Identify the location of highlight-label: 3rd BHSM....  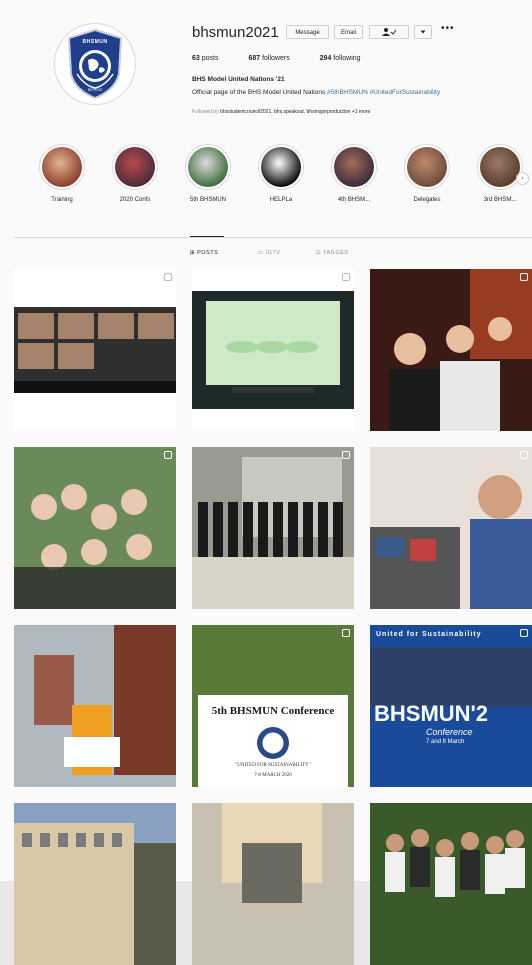
(500, 200).